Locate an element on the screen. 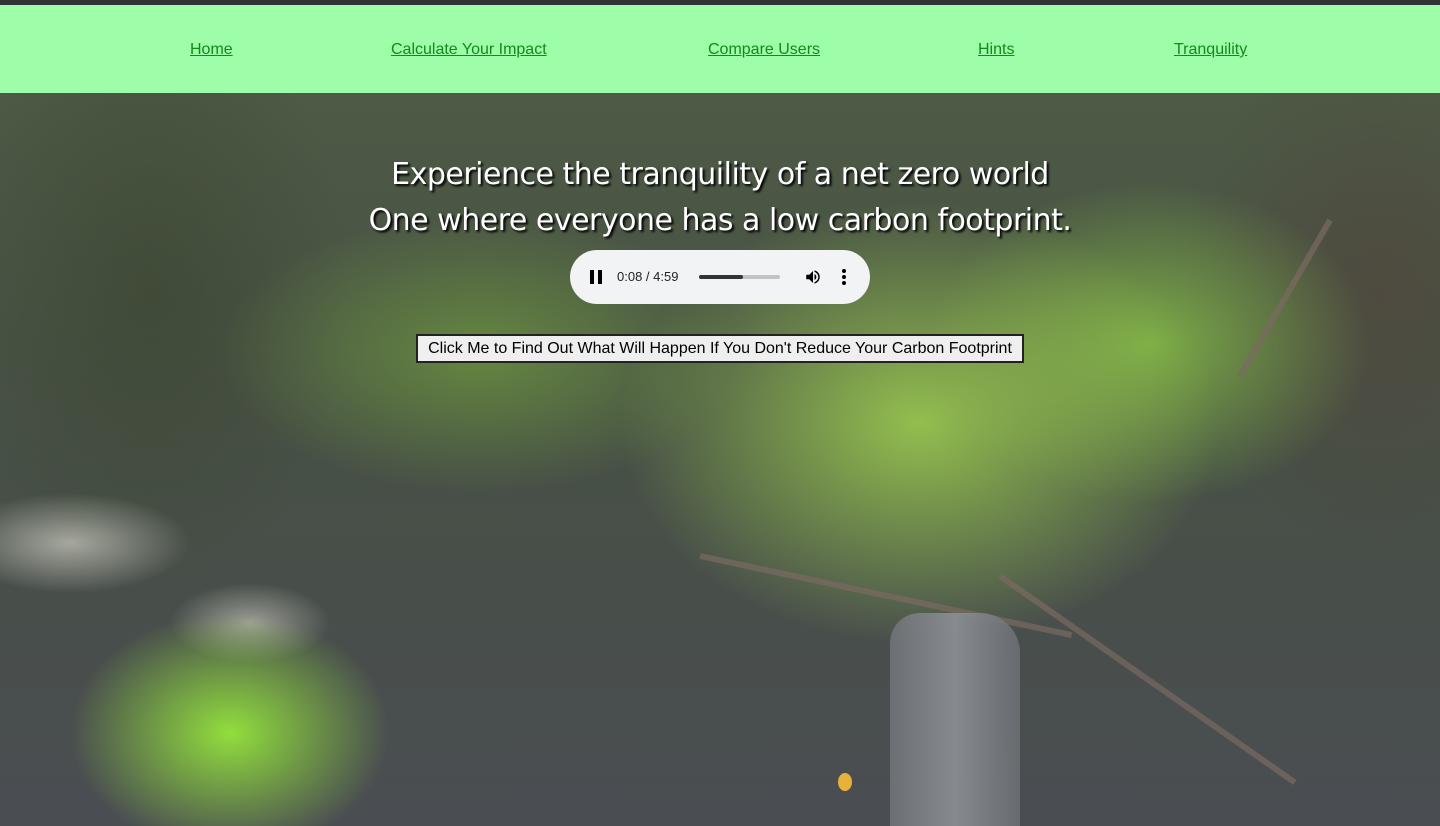 The width and height of the screenshot is (1440, 826). more-vertical-icon is located at coordinates (844, 277).